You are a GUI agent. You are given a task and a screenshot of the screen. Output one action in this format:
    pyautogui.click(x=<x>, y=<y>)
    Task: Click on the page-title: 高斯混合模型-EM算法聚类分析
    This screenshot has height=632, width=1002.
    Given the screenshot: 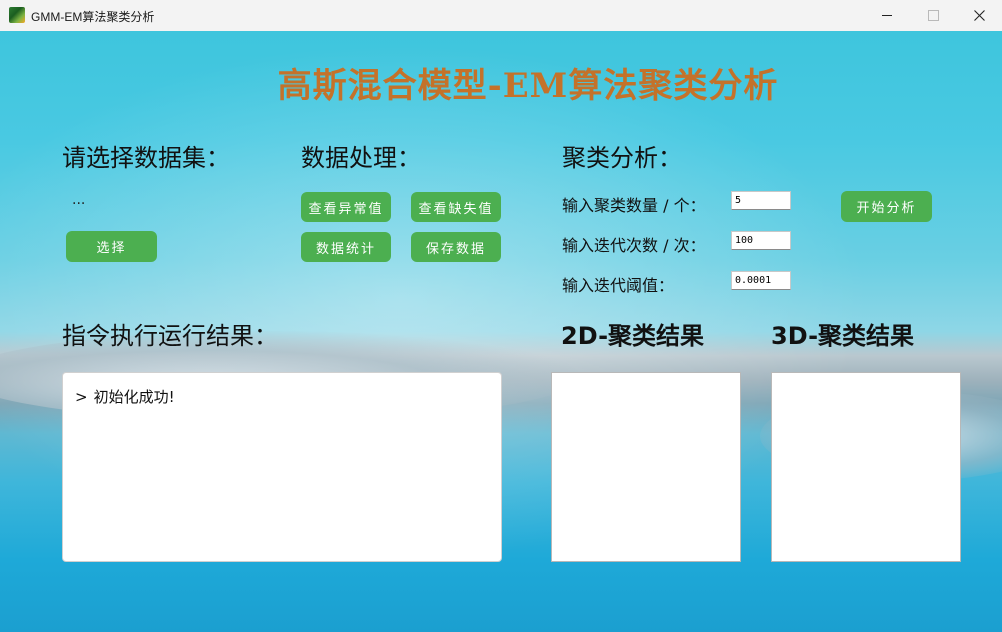 What is the action you would take?
    pyautogui.click(x=528, y=86)
    